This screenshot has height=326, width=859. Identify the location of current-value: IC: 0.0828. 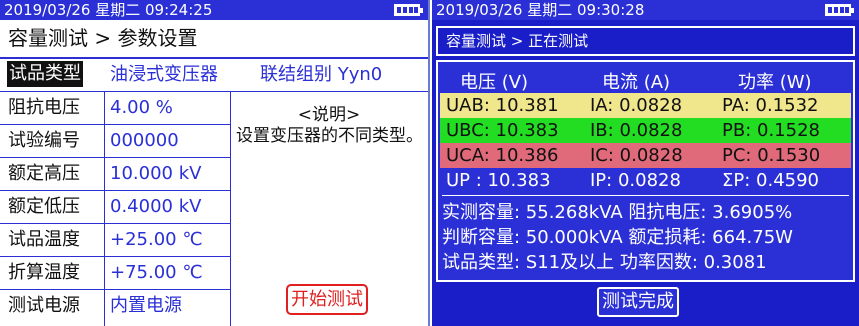
(636, 155).